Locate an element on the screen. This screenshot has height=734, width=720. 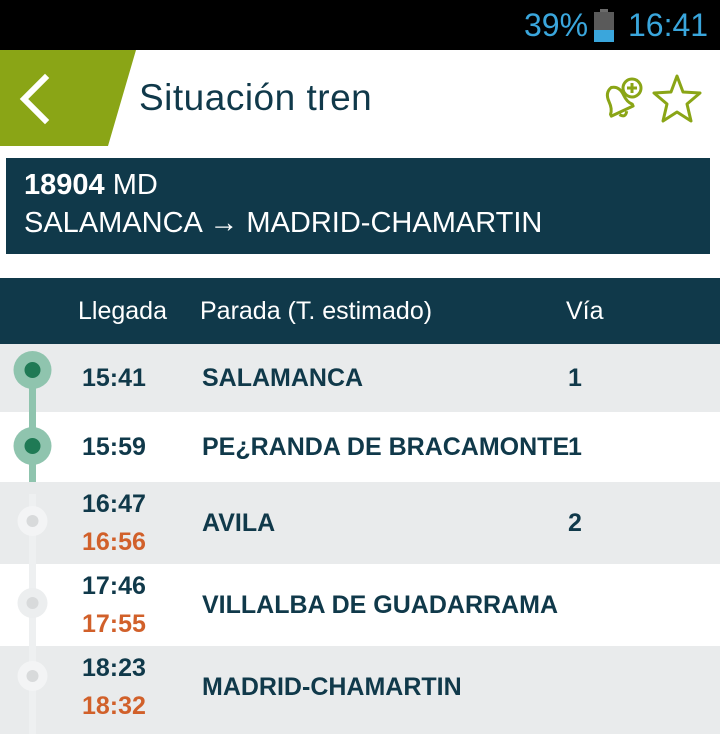
star-outline-icon is located at coordinates (677, 98).